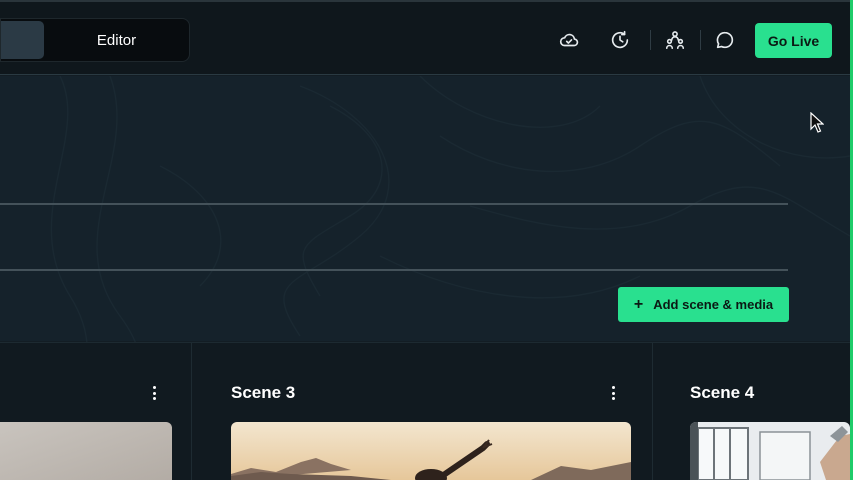  Describe the element at coordinates (263, 392) in the screenshot. I see `scene-title: Scene 3` at that location.